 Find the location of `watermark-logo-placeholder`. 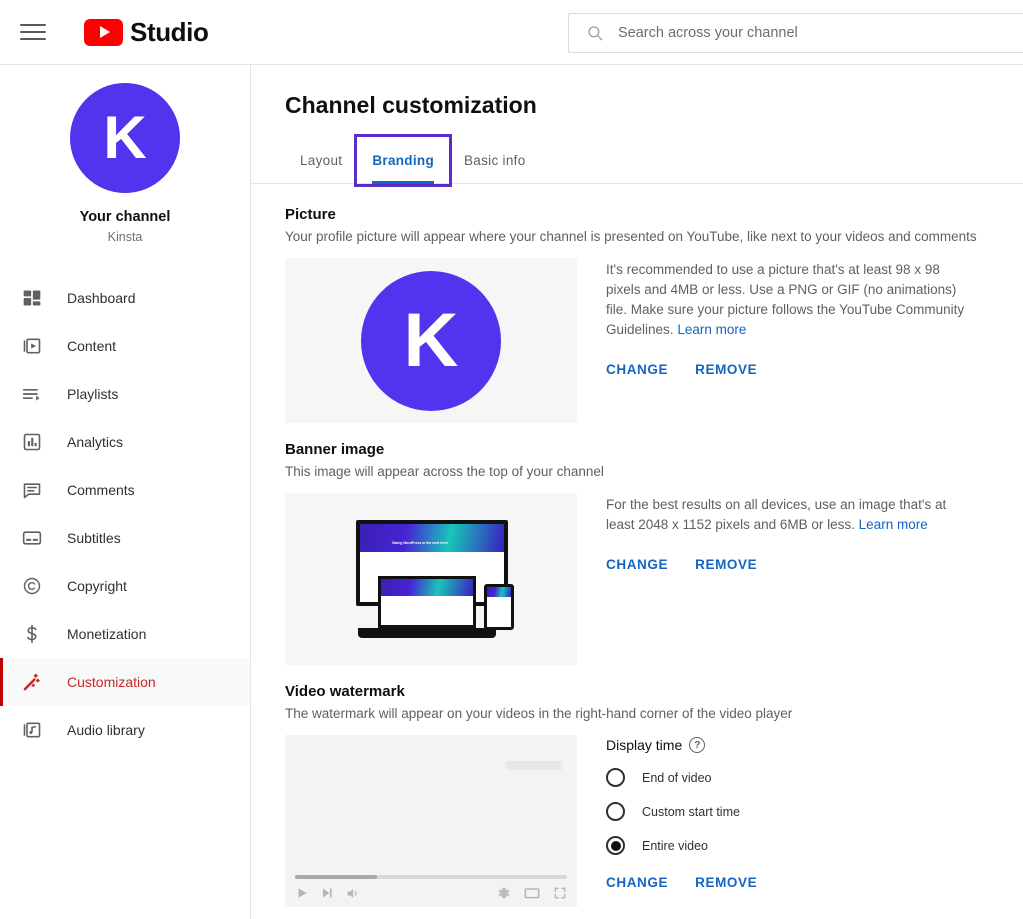

watermark-logo-placeholder is located at coordinates (534, 765).